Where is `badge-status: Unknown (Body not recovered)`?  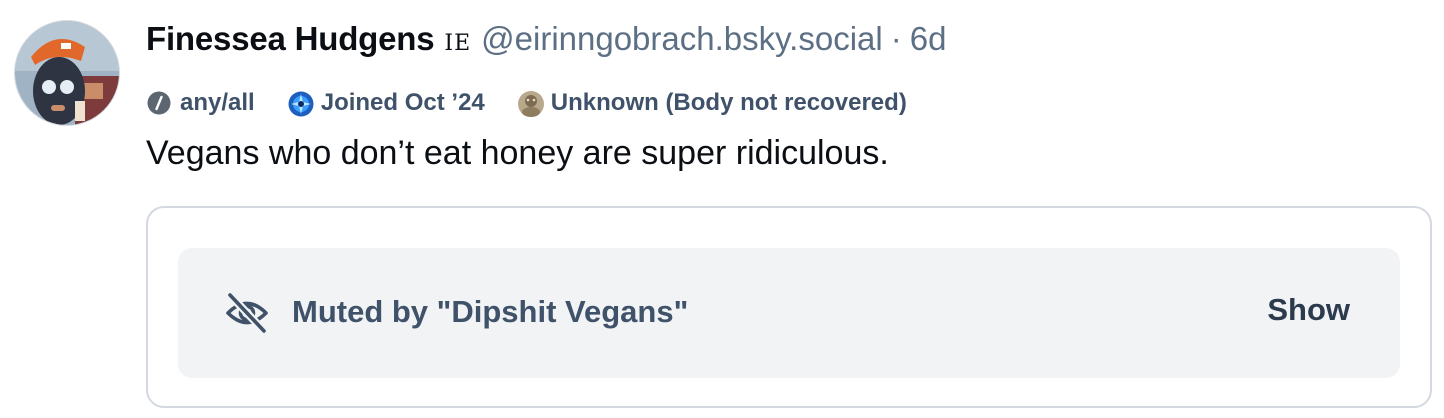 badge-status: Unknown (Body not recovered) is located at coordinates (712, 103).